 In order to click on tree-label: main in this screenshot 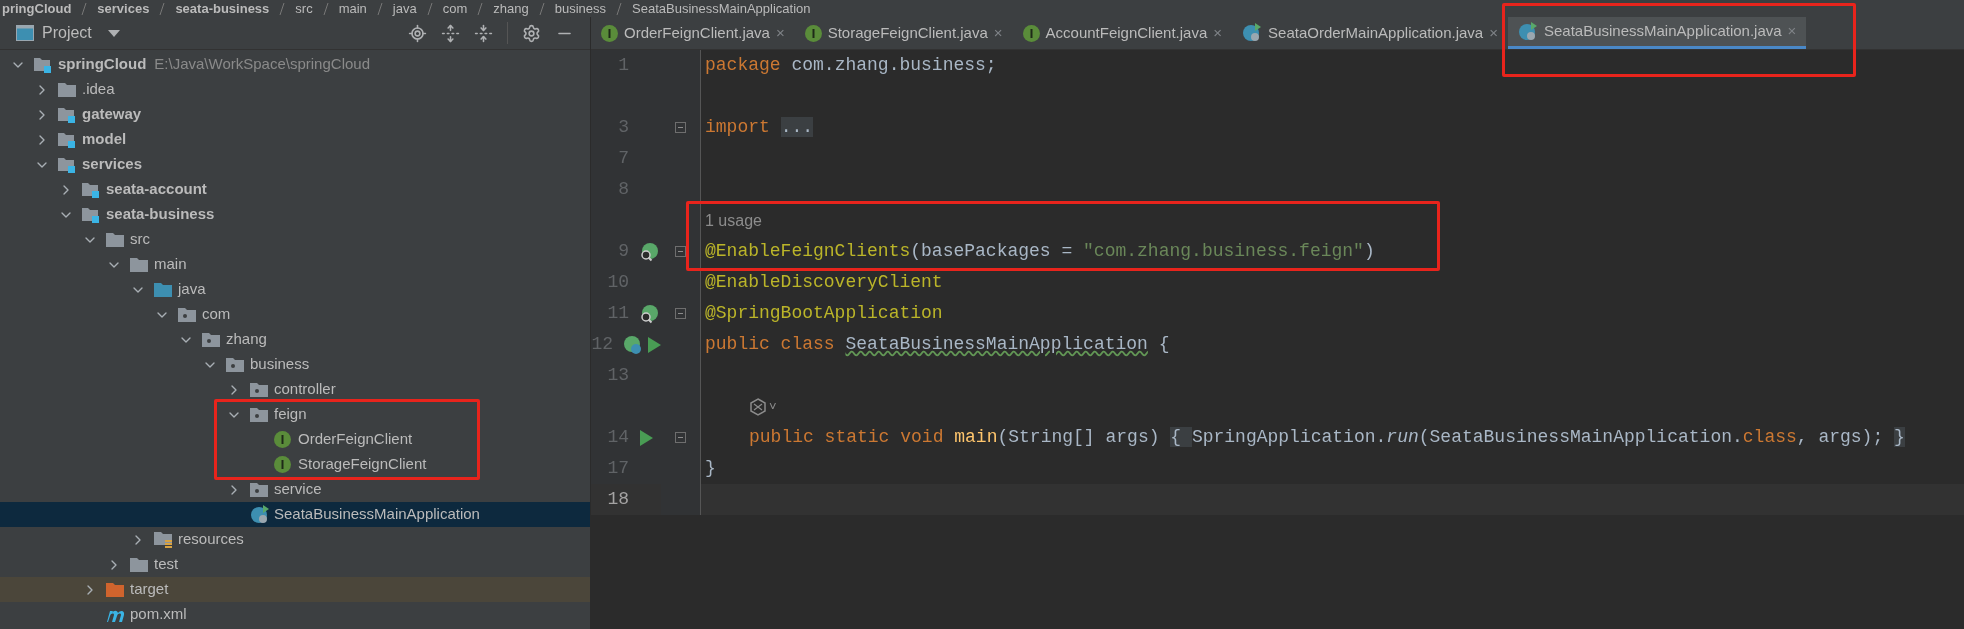, I will do `click(170, 264)`.